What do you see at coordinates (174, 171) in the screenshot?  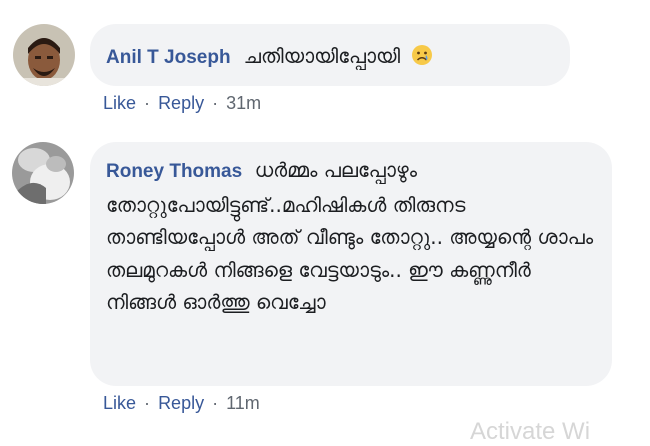 I see `comment-author: Roney Thomas` at bounding box center [174, 171].